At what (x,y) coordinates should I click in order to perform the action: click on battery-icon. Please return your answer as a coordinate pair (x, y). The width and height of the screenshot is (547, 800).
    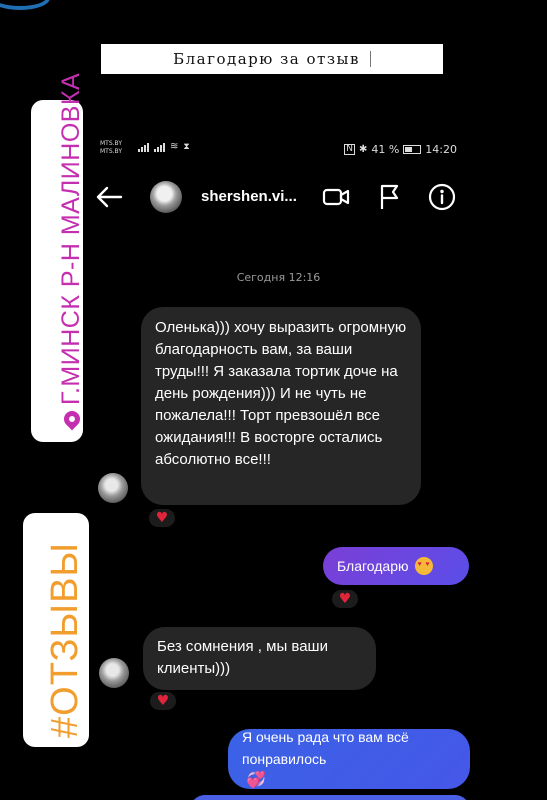
    Looking at the image, I should click on (412, 149).